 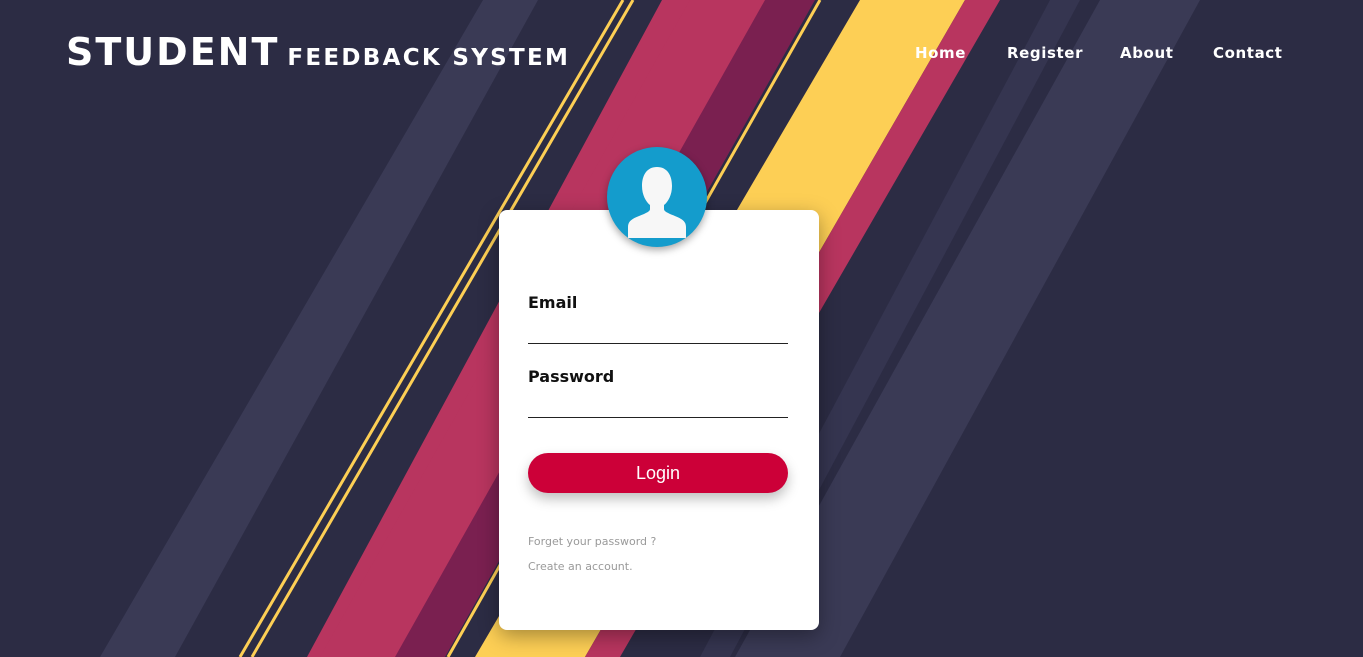 I want to click on login-button: Login, so click(x=658, y=473).